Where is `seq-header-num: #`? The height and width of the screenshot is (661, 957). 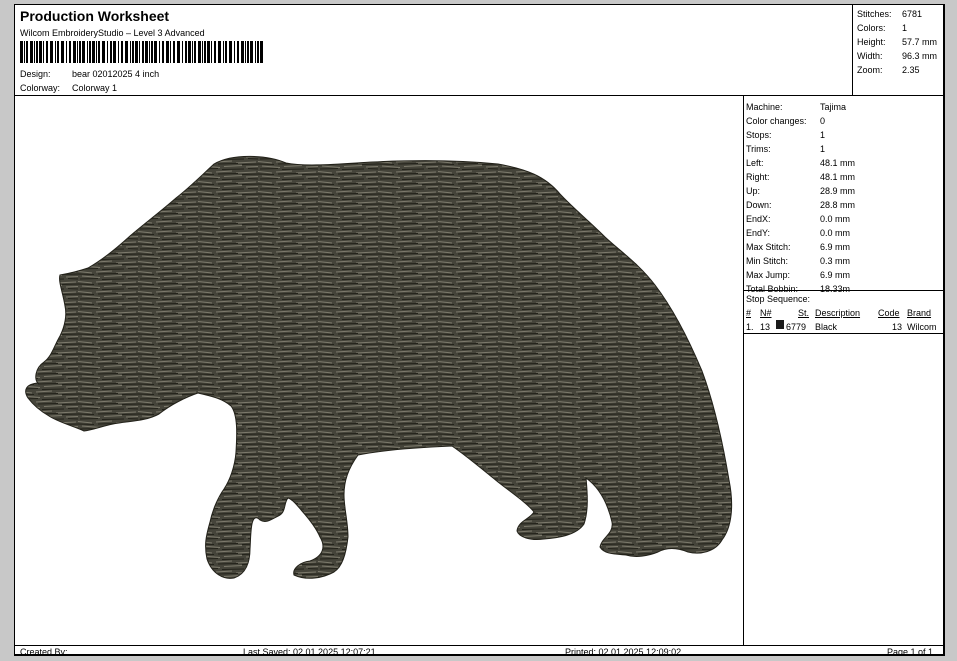 seq-header-num: # is located at coordinates (749, 313).